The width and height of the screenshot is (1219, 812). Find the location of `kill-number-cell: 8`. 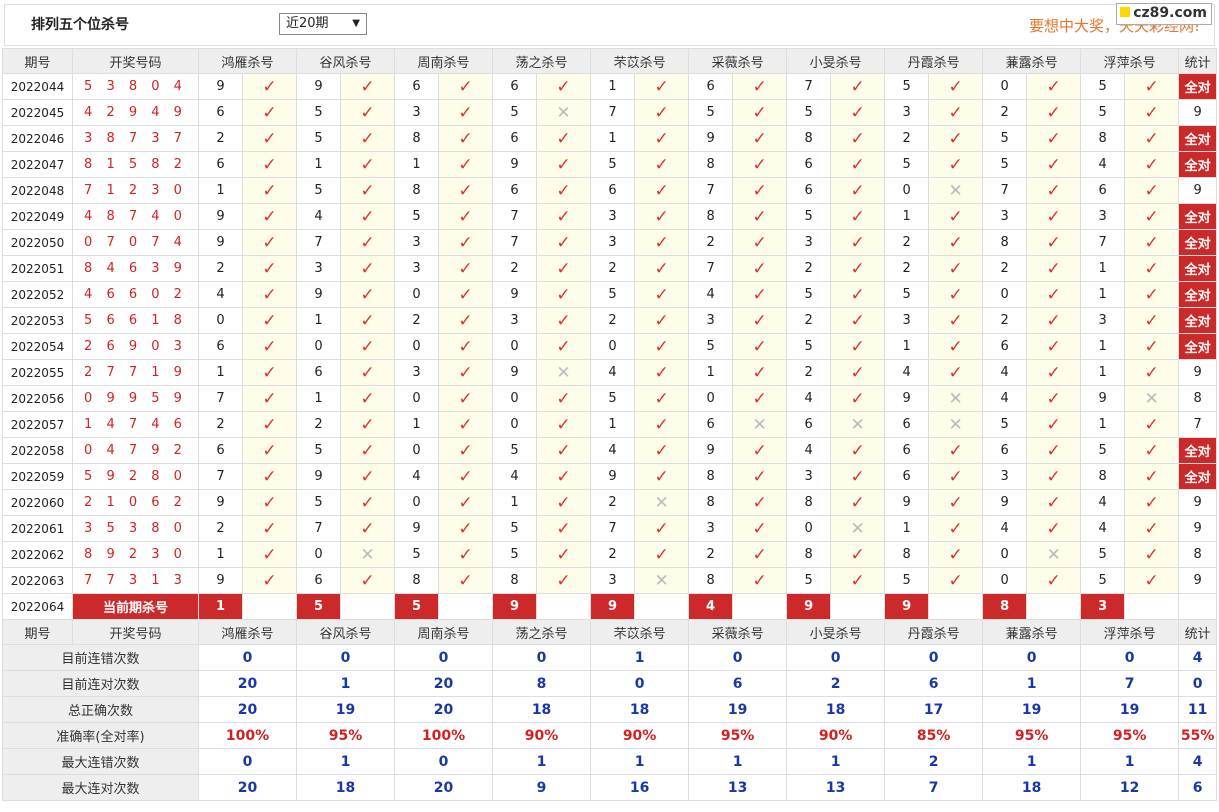

kill-number-cell: 8 is located at coordinates (809, 502).